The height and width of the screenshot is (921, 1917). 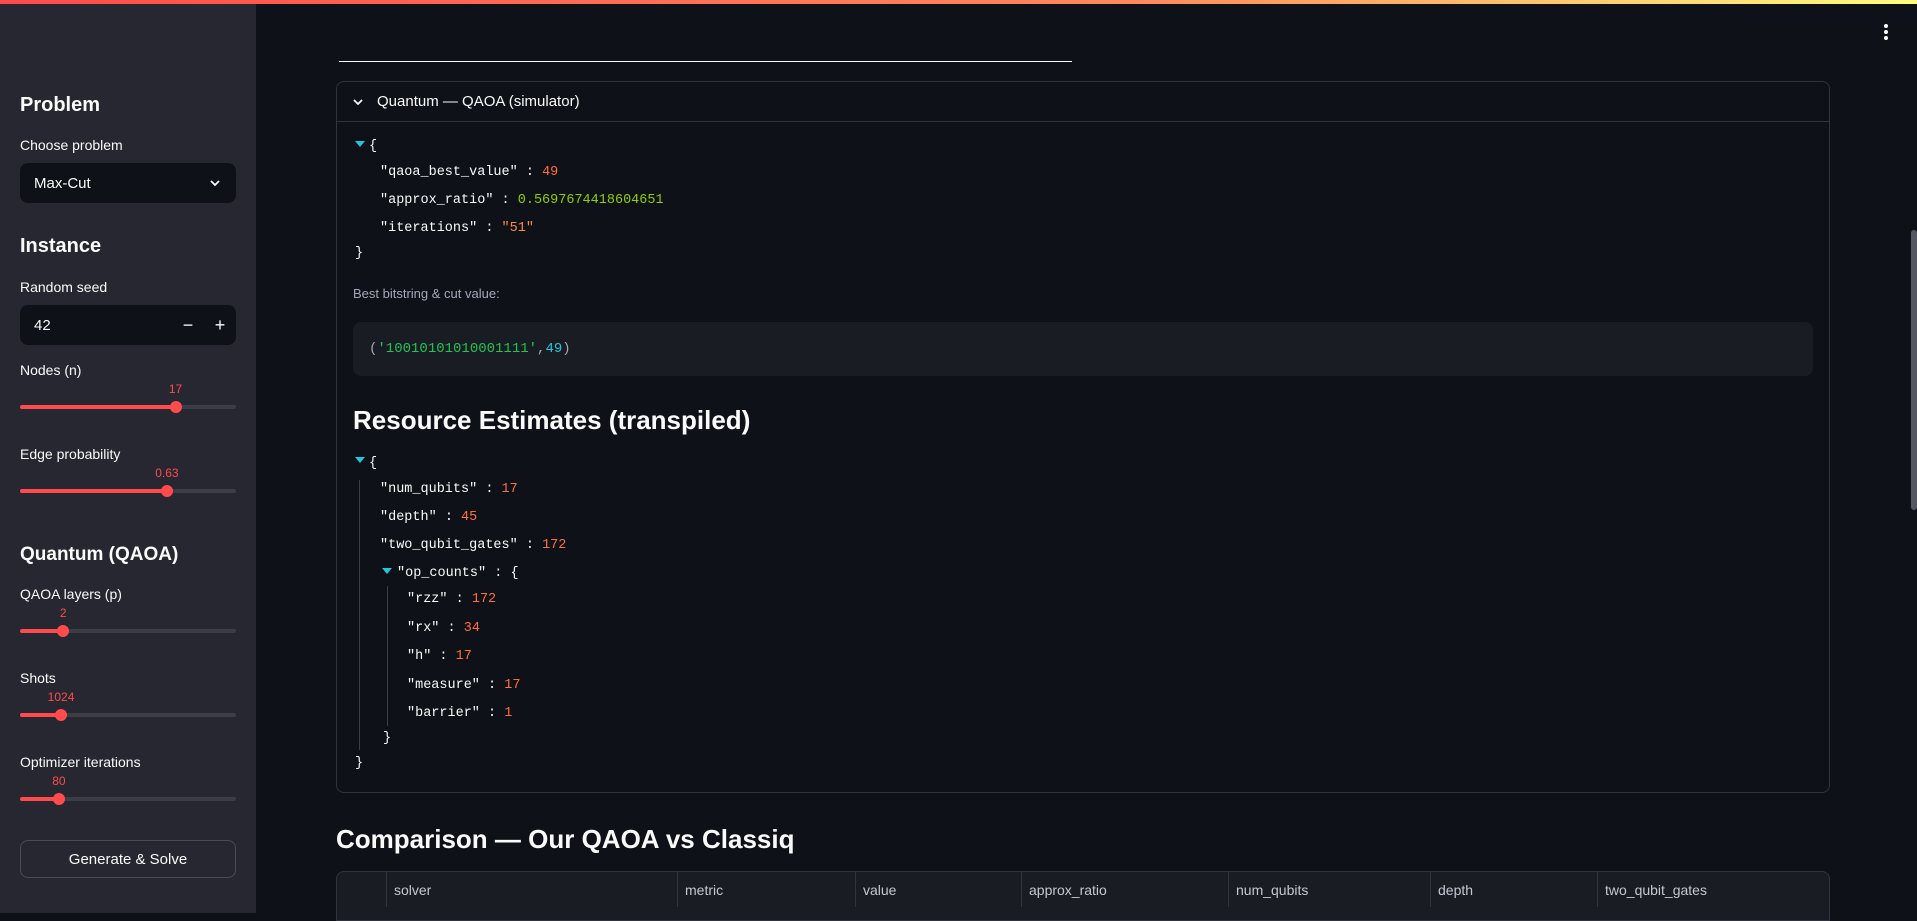 I want to click on column-header-depth: depth, so click(x=1513, y=889).